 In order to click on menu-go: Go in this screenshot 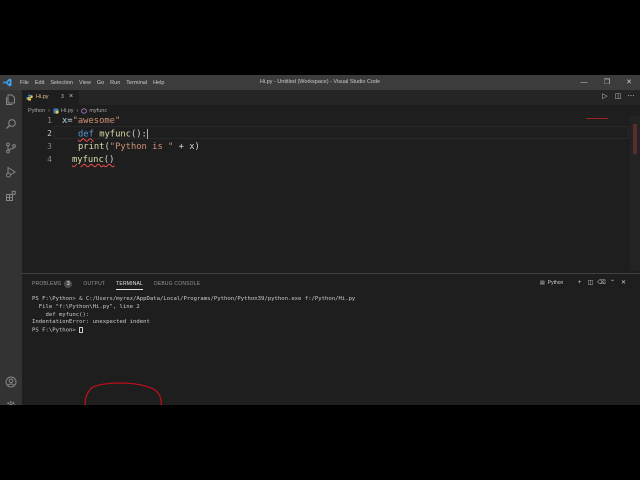, I will do `click(100, 83)`.